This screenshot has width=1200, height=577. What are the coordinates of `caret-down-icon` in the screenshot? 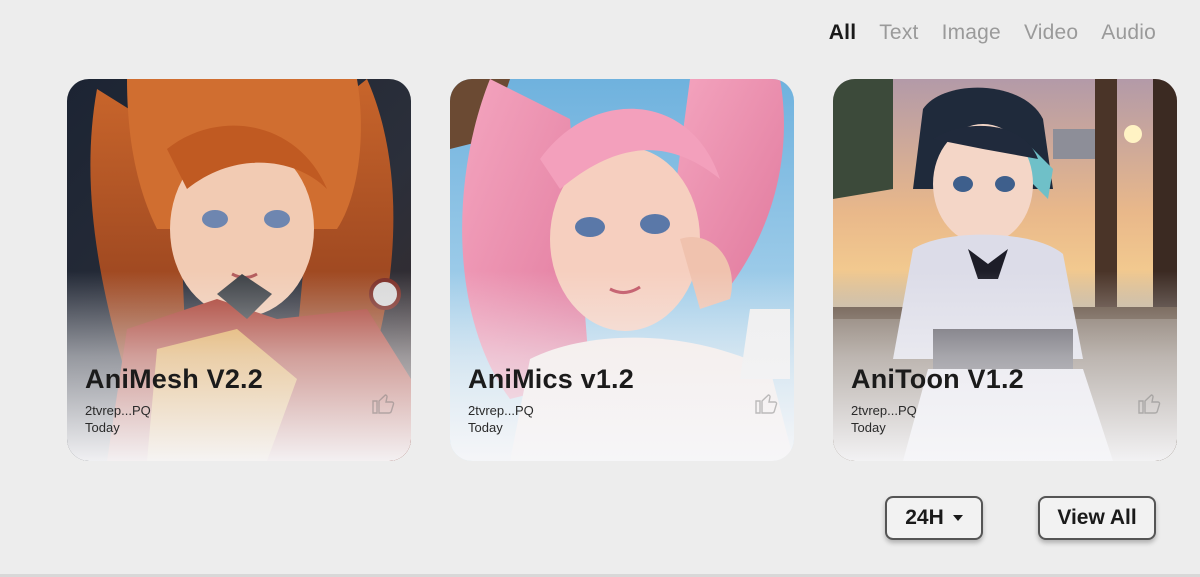 It's located at (957, 518).